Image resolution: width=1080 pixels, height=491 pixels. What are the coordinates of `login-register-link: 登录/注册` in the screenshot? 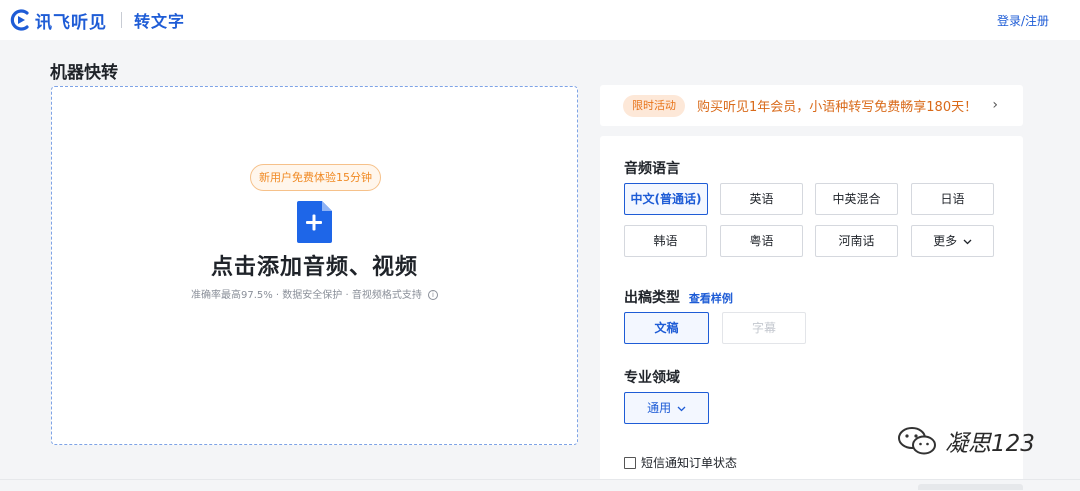 It's located at (1023, 20).